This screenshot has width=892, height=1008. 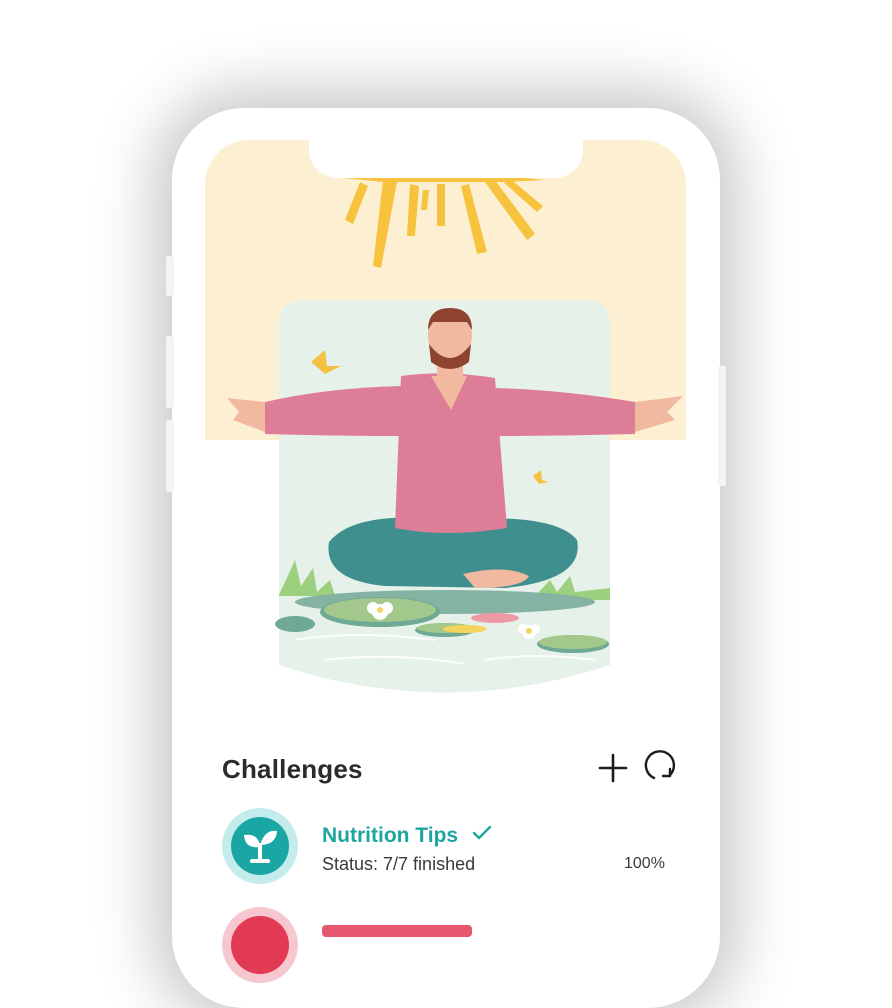 I want to click on phone-volume-up-button, so click(x=170, y=372).